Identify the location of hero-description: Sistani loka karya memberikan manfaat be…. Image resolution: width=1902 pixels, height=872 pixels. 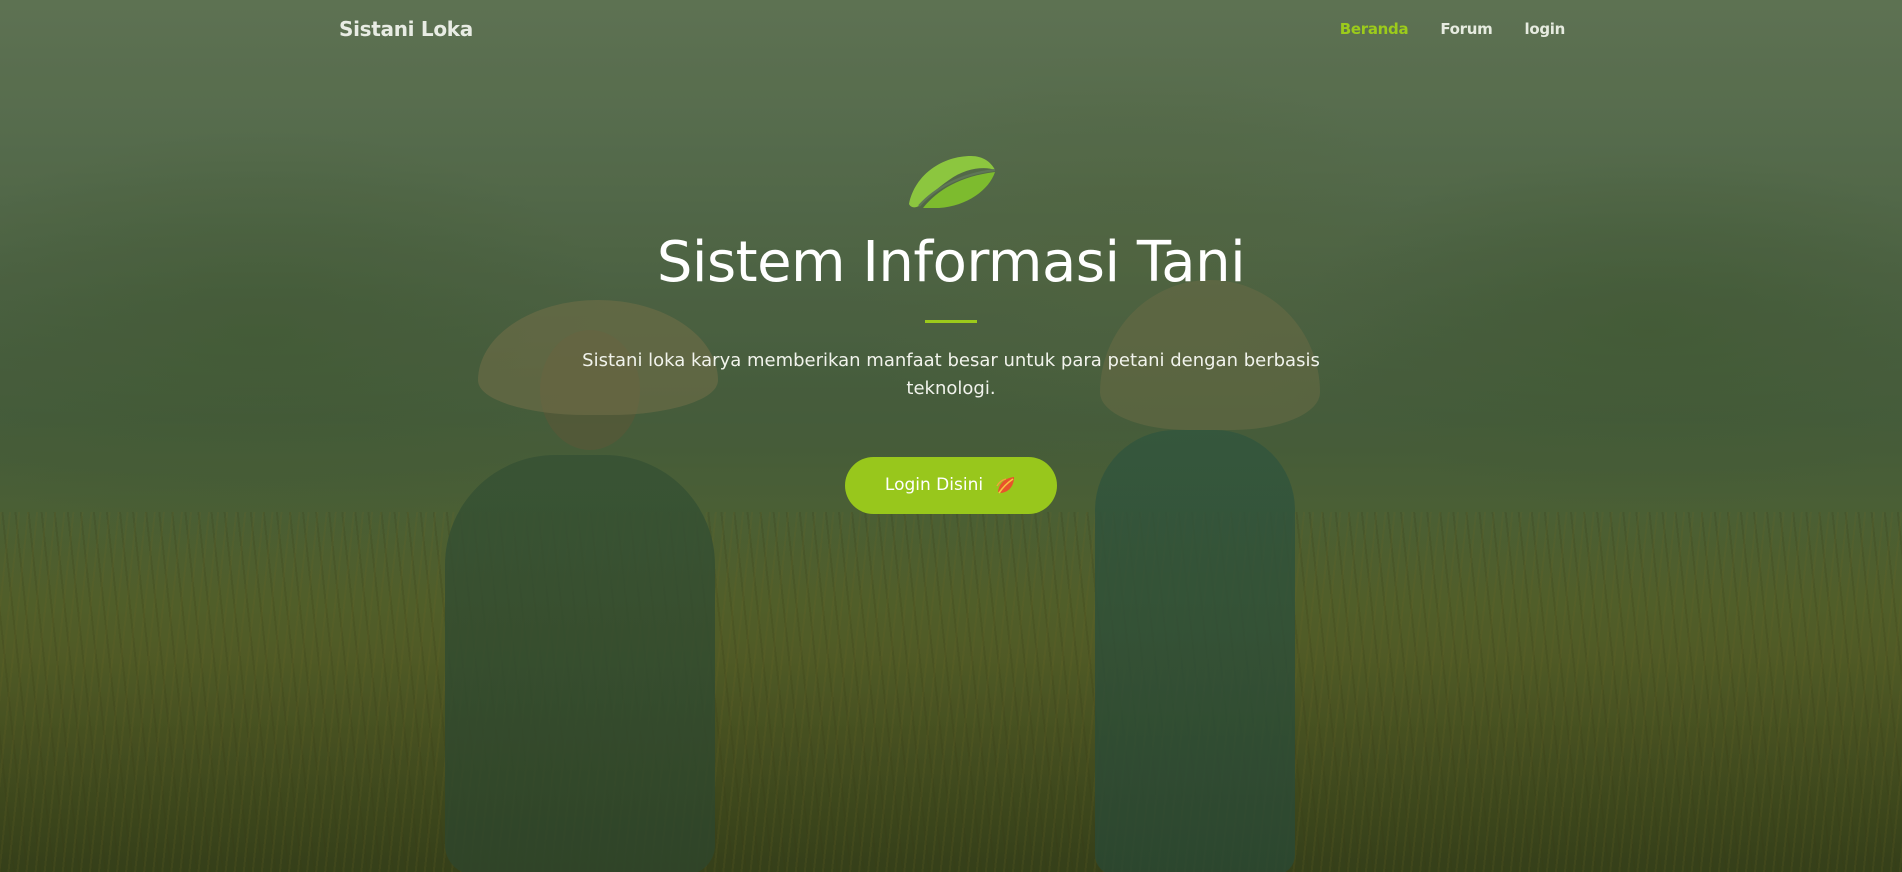
(951, 374).